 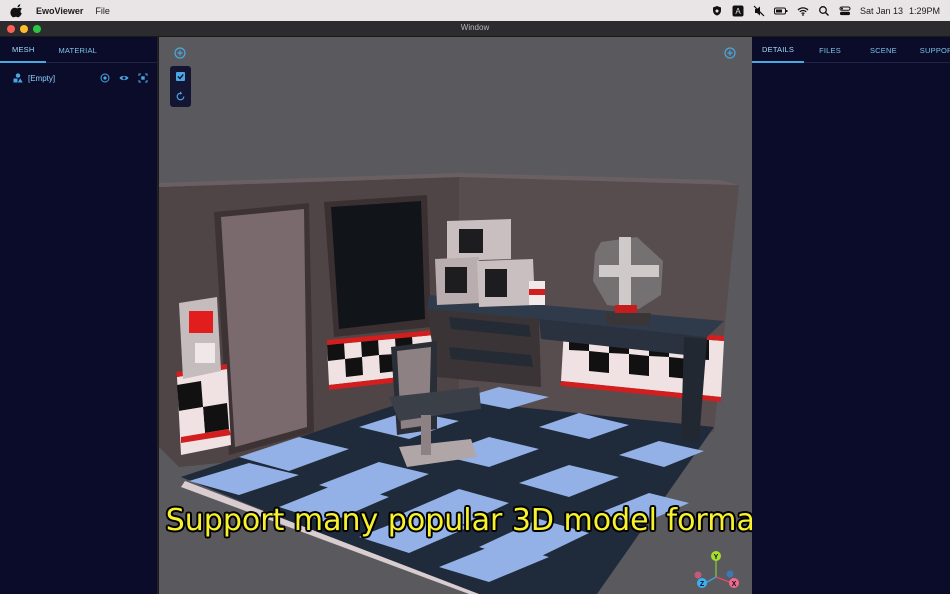 I want to click on promo-caption: Support many popular 3D model formats, so click(x=458, y=520).